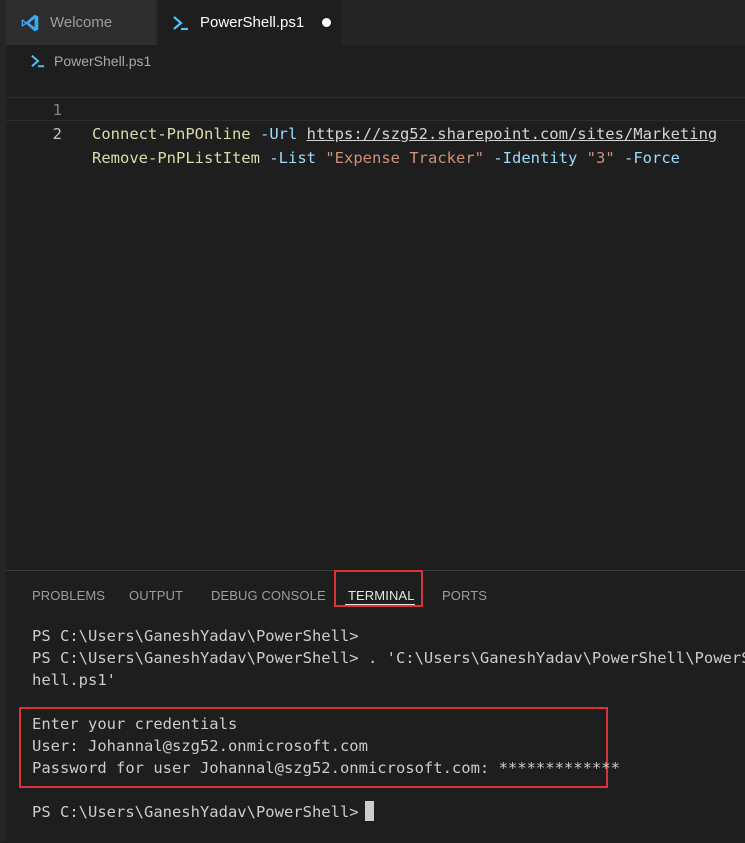  Describe the element at coordinates (535, 158) in the screenshot. I see `parameter-token: -Identity` at that location.